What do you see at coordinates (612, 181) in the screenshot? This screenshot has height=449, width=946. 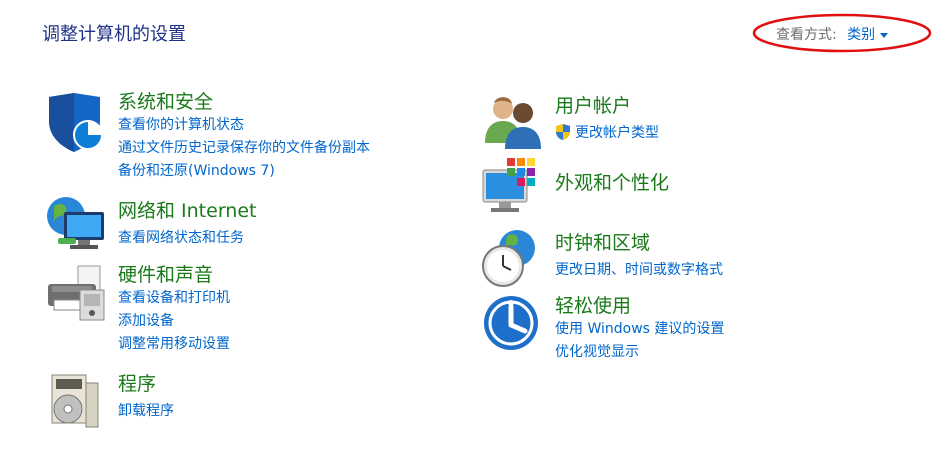 I see `category-title-appearance-personalization: 外观和个性化` at bounding box center [612, 181].